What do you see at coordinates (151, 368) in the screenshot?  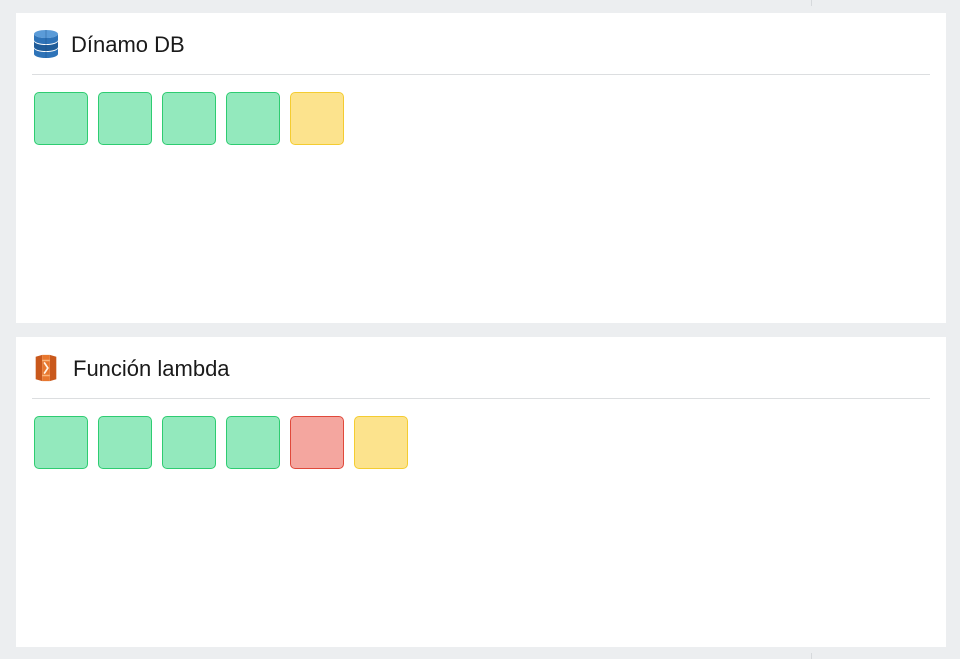 I see `panel-title: Función lambda` at bounding box center [151, 368].